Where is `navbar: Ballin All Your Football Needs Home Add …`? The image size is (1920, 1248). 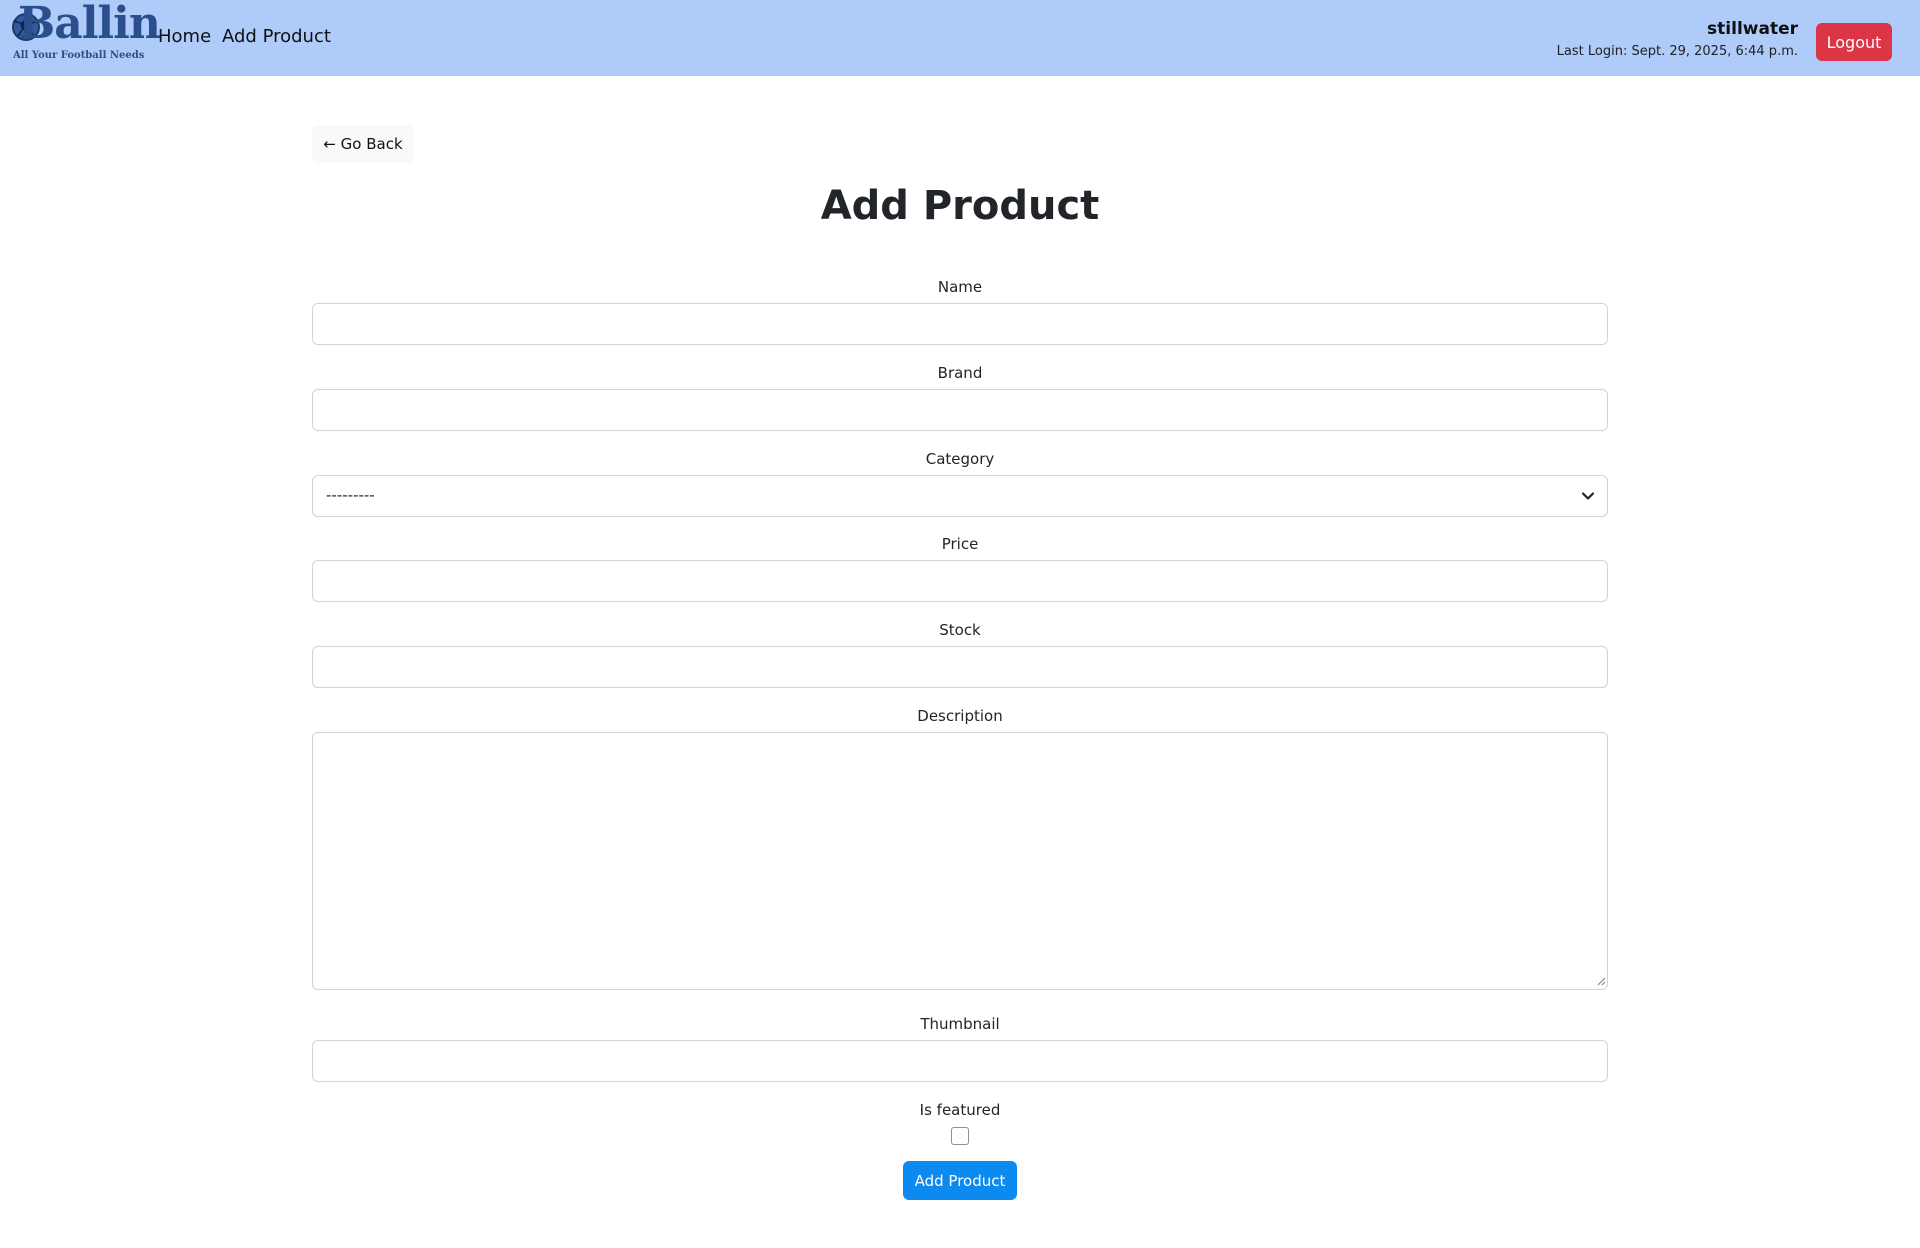 navbar: Ballin All Your Football Needs Home Add … is located at coordinates (960, 38).